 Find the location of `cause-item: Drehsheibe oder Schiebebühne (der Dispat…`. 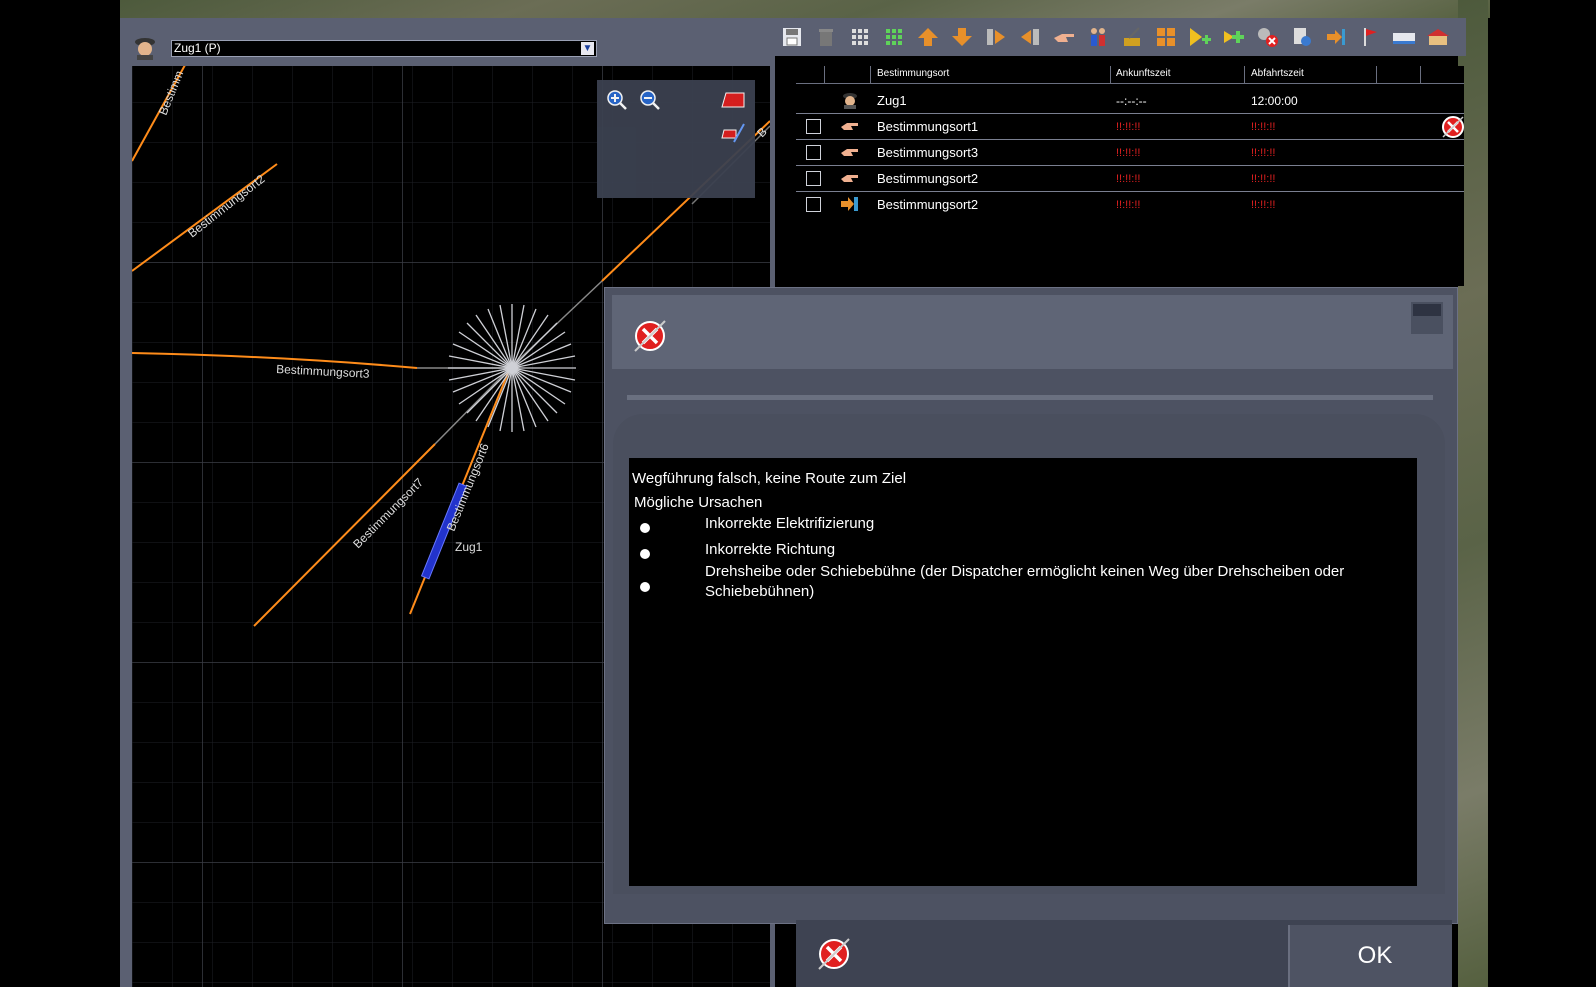

cause-item: Drehsheibe oder Schiebebühne (der Dispat… is located at coordinates (1025, 581).